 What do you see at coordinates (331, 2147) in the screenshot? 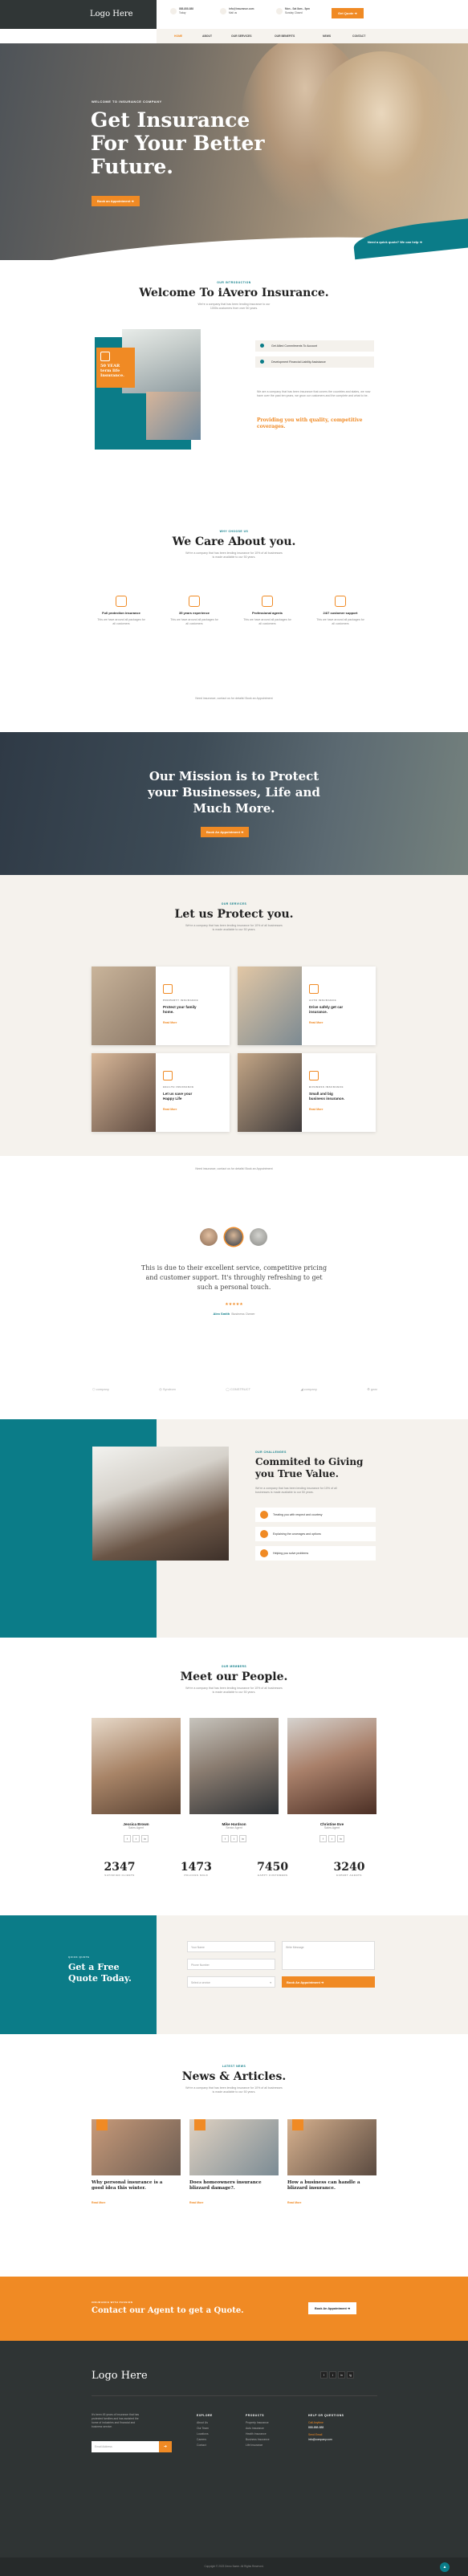
I see `news-photo` at bounding box center [331, 2147].